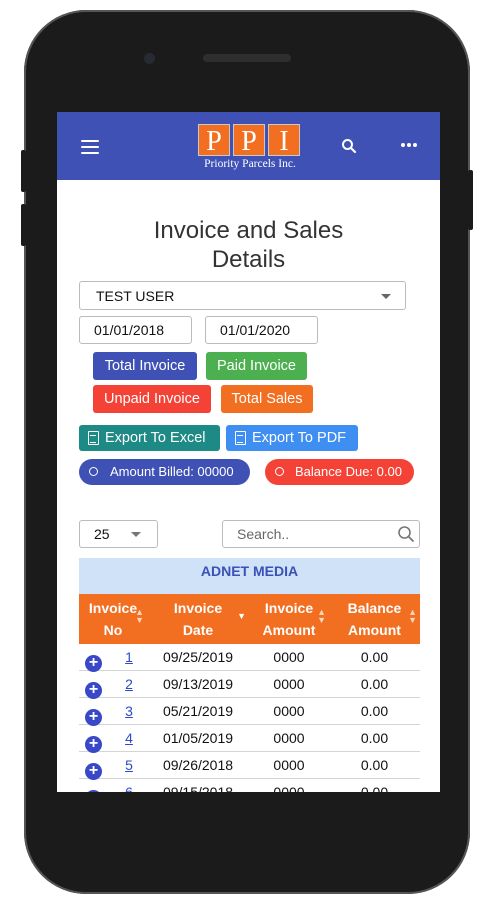 This screenshot has height=900, width=500. What do you see at coordinates (172, 471) in the screenshot?
I see `amount-billed-text: Amount Billed: 00000` at bounding box center [172, 471].